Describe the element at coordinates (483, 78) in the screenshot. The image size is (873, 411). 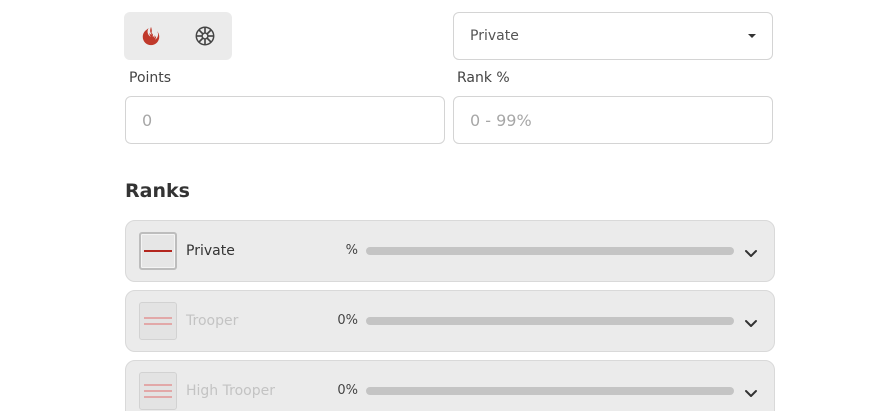
I see `rank-percent-label: Rank %` at that location.